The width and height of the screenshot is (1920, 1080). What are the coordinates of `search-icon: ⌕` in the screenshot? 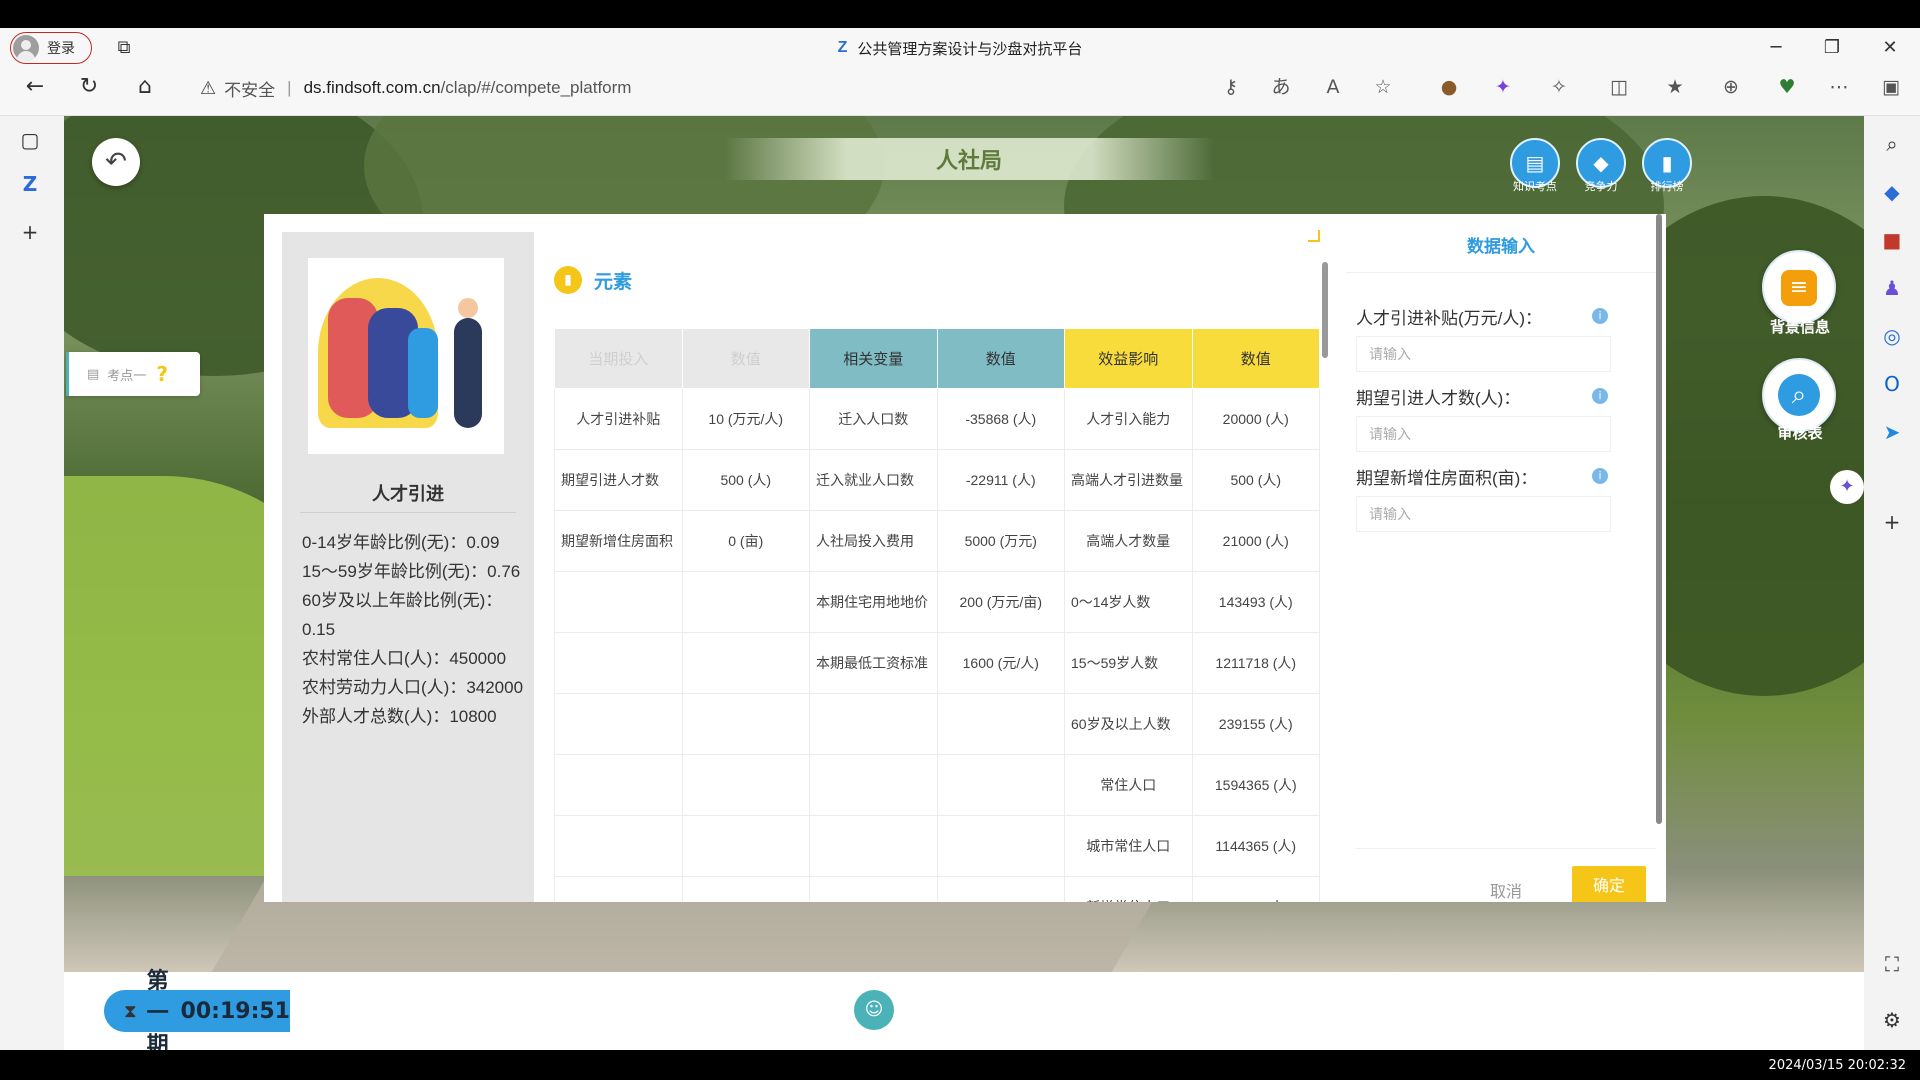 It's located at (1892, 144).